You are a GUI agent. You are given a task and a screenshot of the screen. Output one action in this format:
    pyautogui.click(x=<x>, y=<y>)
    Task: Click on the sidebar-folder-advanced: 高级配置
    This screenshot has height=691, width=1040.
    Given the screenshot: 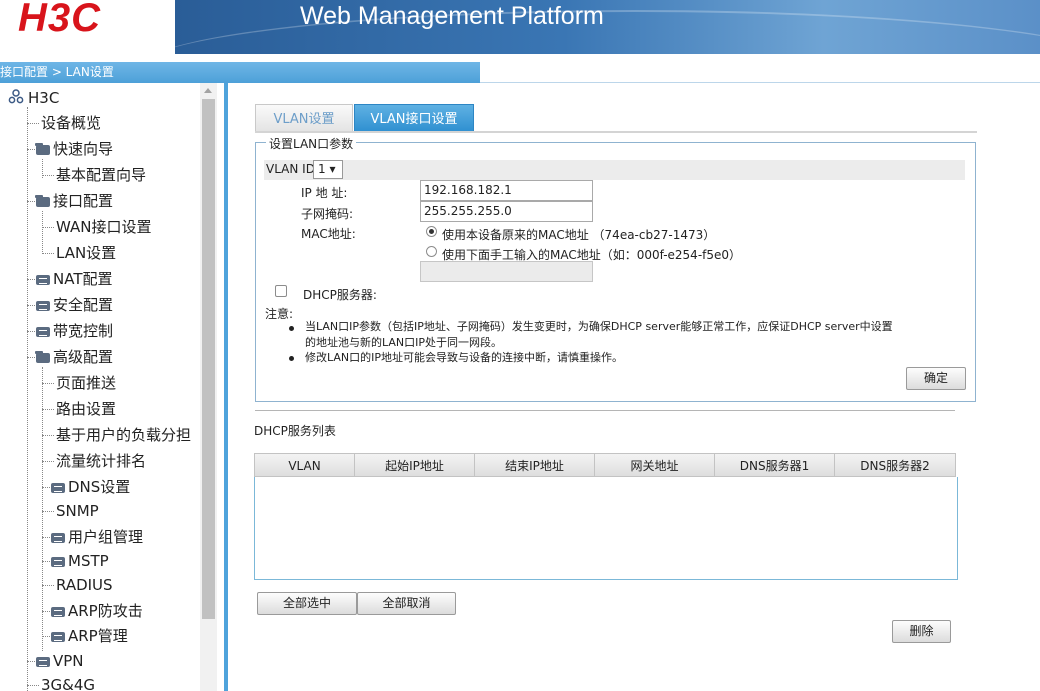 What is the action you would take?
    pyautogui.click(x=74, y=357)
    